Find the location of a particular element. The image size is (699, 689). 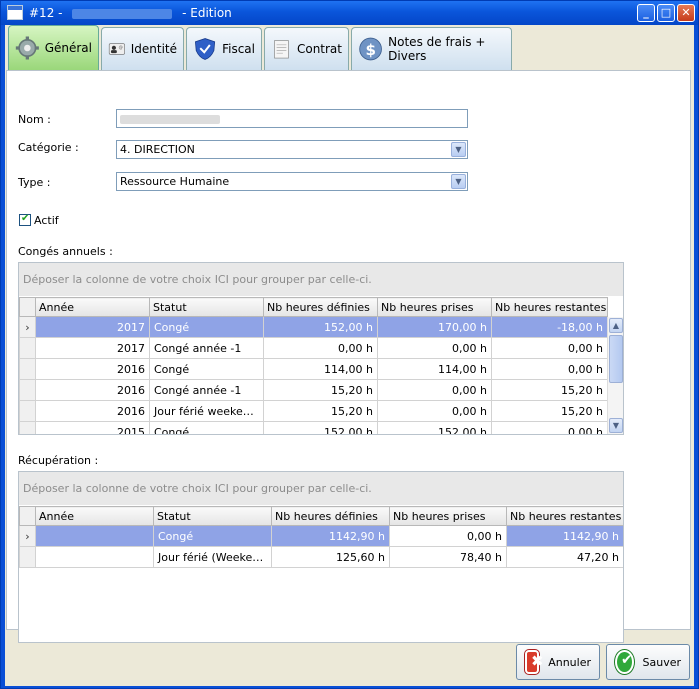

recup-section-label: Récupération : is located at coordinates (58, 460).